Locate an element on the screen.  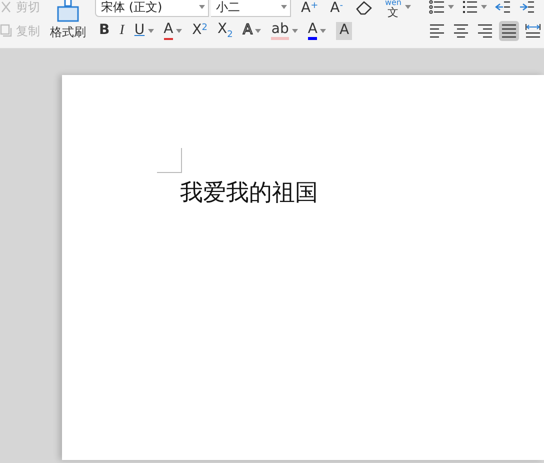
grow-font-button: A$^{+}$ is located at coordinates (309, 8).